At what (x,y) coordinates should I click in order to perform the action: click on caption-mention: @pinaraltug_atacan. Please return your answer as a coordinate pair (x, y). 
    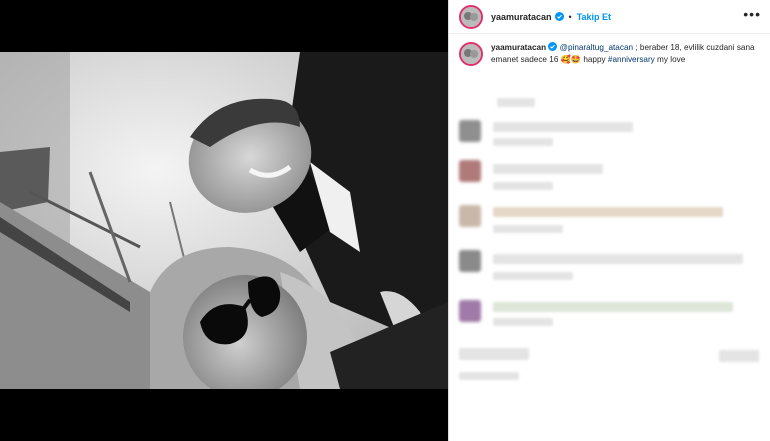
    Looking at the image, I should click on (596, 47).